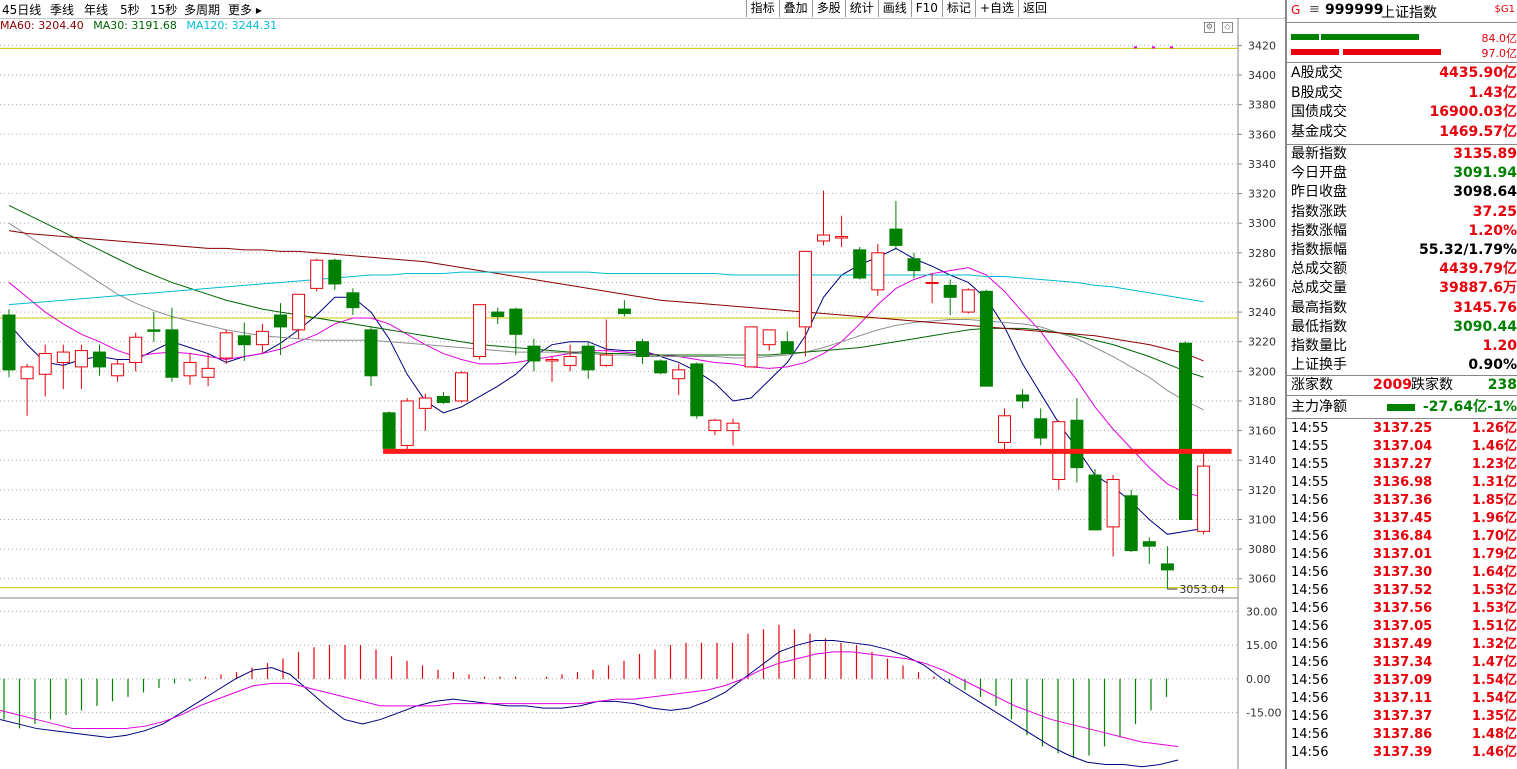 This screenshot has width=1517, height=769. What do you see at coordinates (1404, 609) in the screenshot?
I see `tick-row: 14:56 3137.56 1.53亿` at bounding box center [1404, 609].